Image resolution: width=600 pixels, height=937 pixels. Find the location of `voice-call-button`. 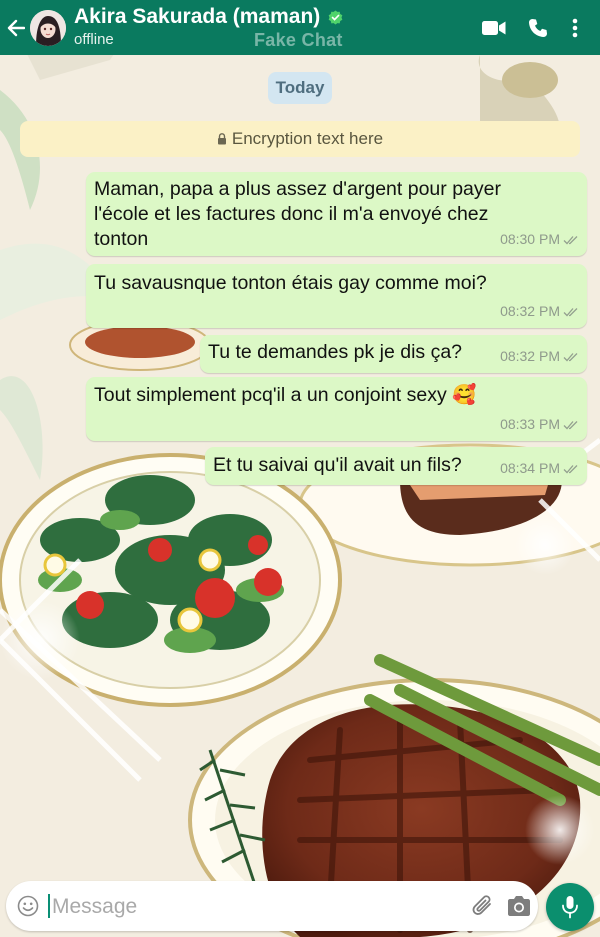

voice-call-button is located at coordinates (538, 27).